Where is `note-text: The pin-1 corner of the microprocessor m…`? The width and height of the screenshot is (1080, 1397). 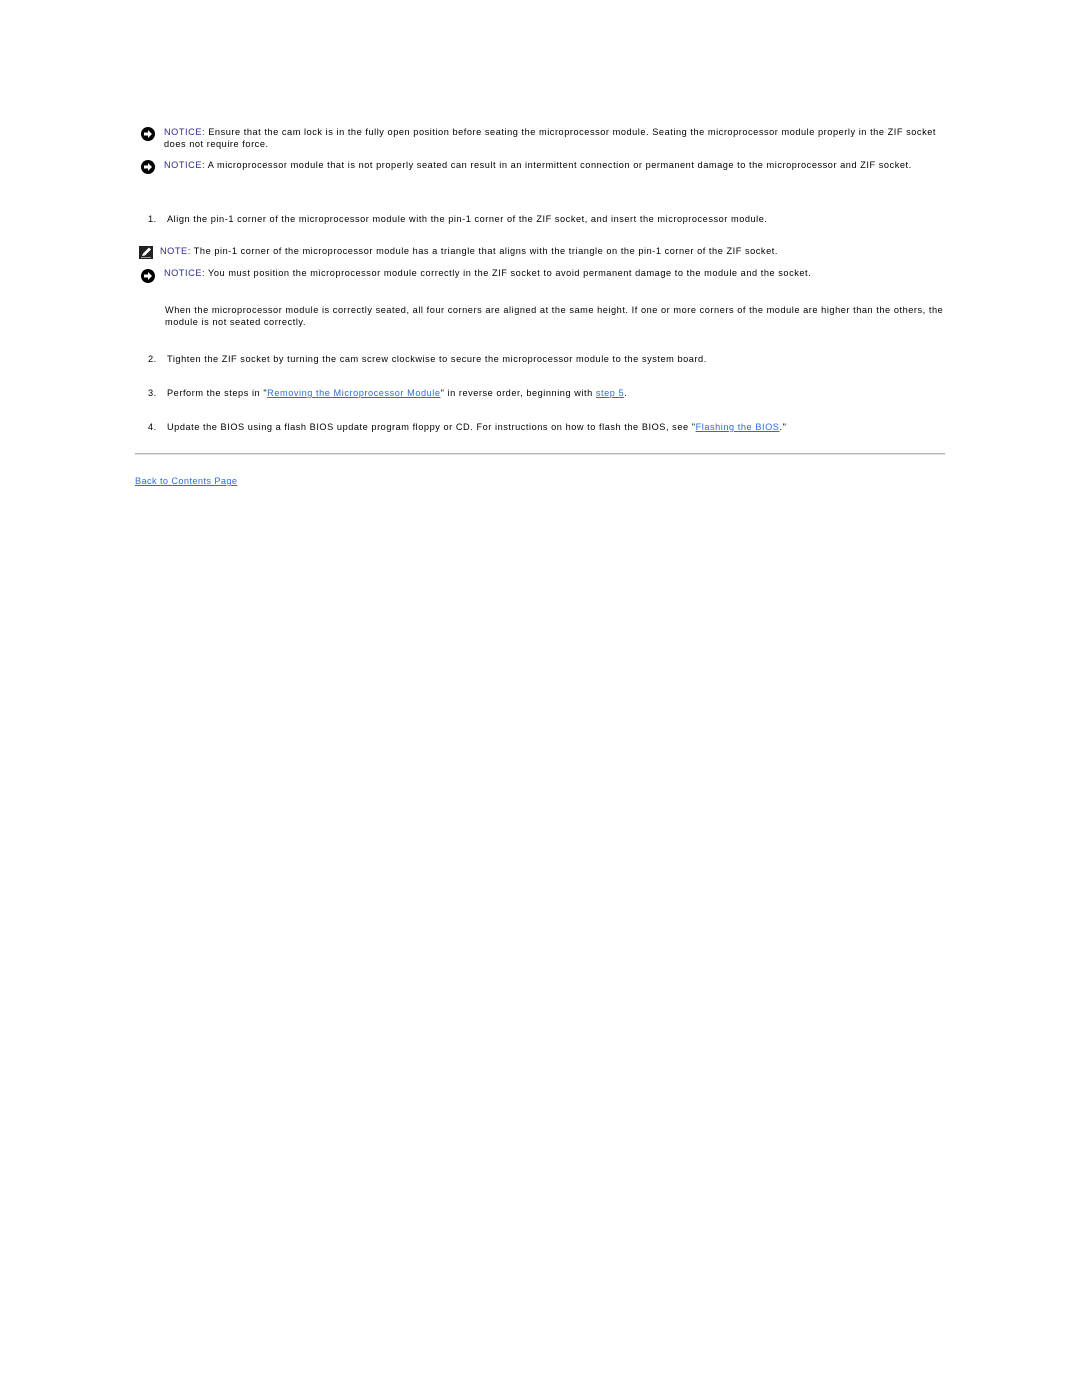
note-text: The pin-1 corner of the microprocessor m… is located at coordinates (484, 251).